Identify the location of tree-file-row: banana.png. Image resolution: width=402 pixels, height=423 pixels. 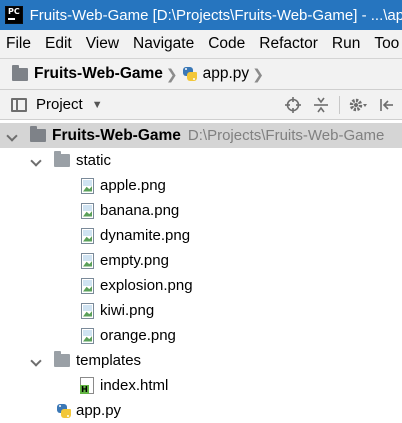
(201, 210).